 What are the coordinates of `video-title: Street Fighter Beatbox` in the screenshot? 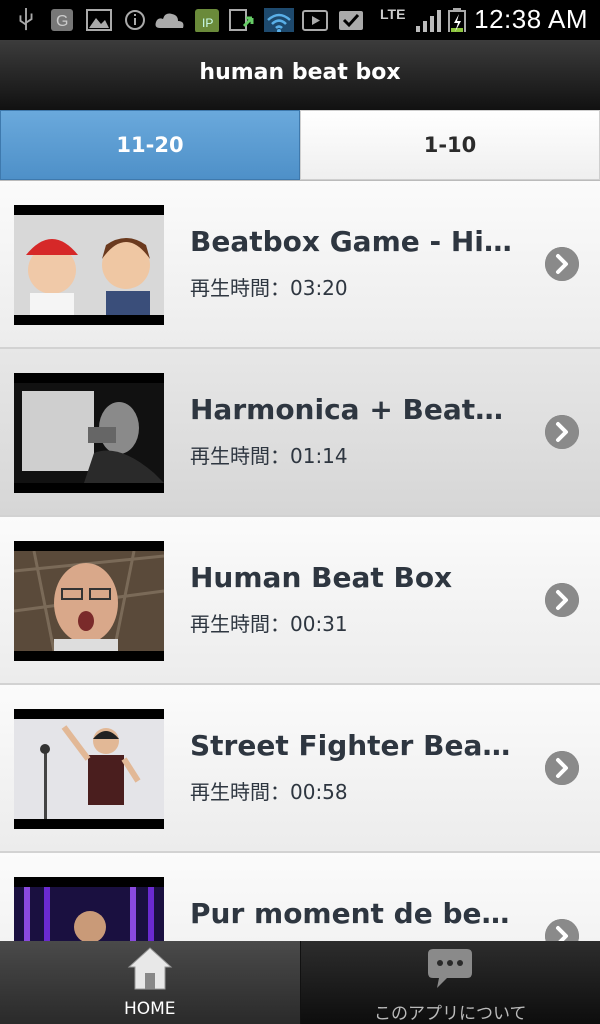 It's located at (355, 745).